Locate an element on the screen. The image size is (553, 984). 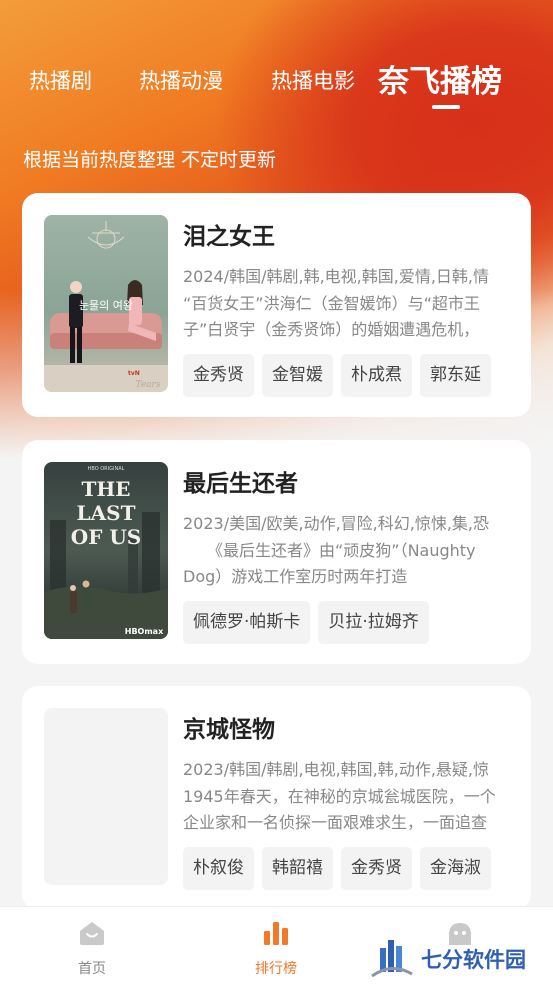
active-tab-indicator is located at coordinates (446, 107).